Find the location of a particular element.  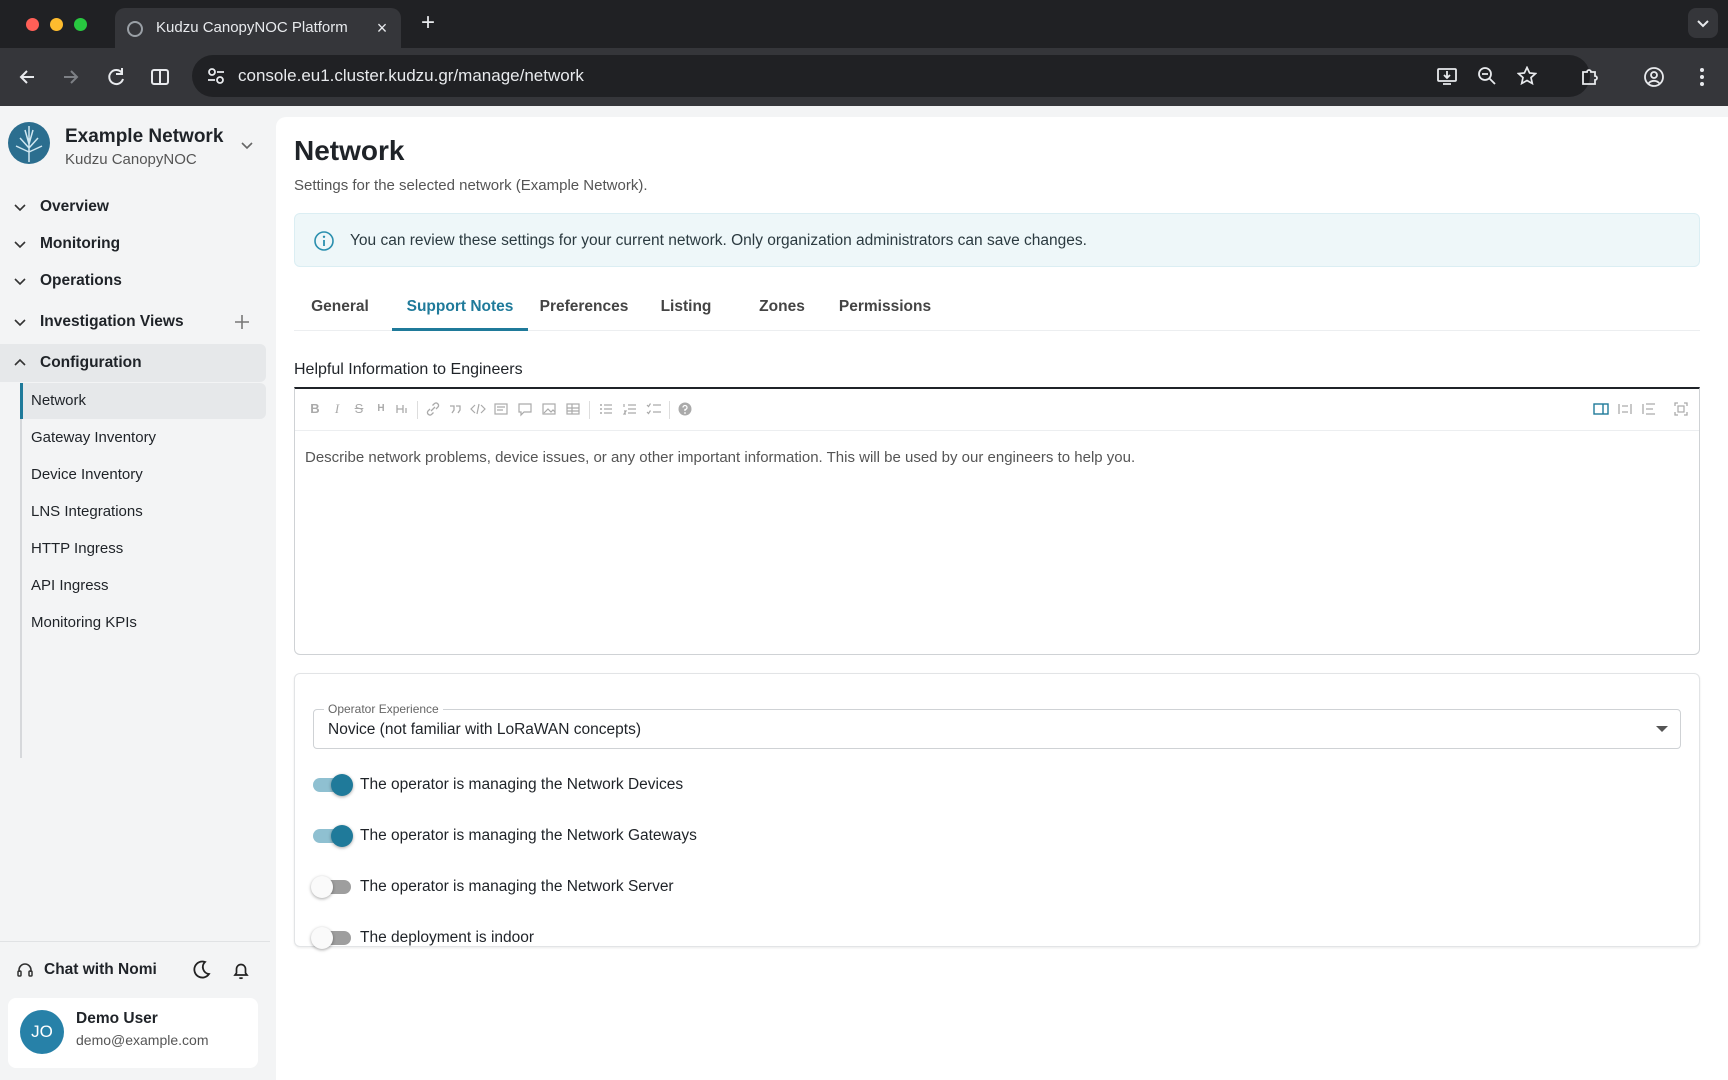

back-button is located at coordinates (28, 77).